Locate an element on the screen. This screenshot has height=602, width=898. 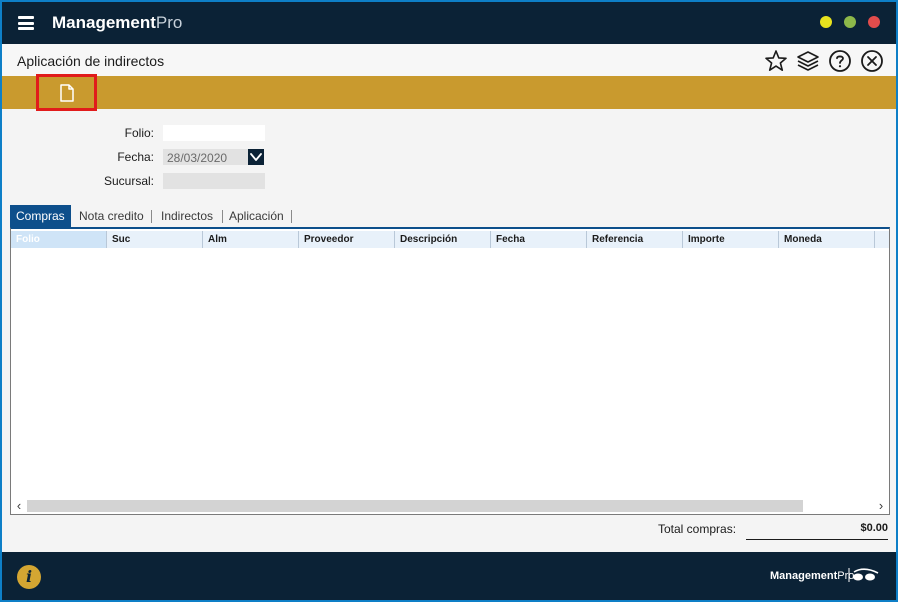
chevron-down-icon is located at coordinates (256, 157).